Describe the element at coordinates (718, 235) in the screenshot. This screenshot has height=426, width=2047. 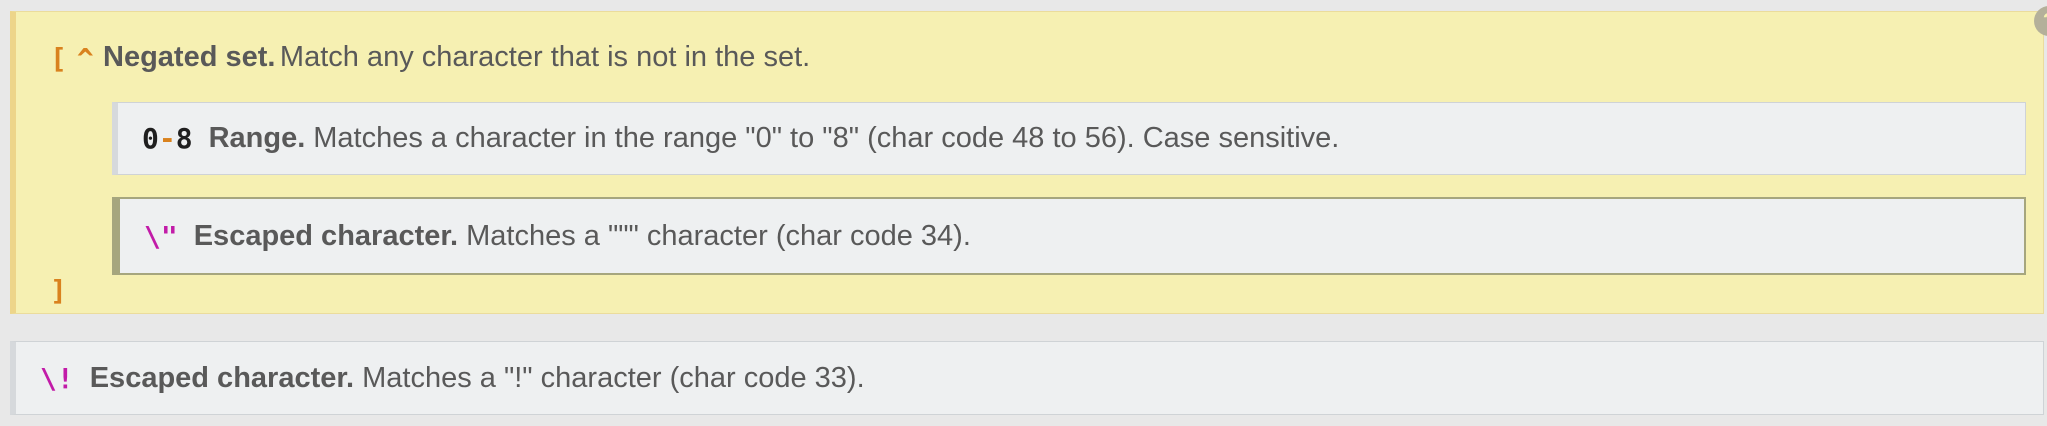
I see `escaped-quote-description: Matches a """ character (char code 34).` at that location.